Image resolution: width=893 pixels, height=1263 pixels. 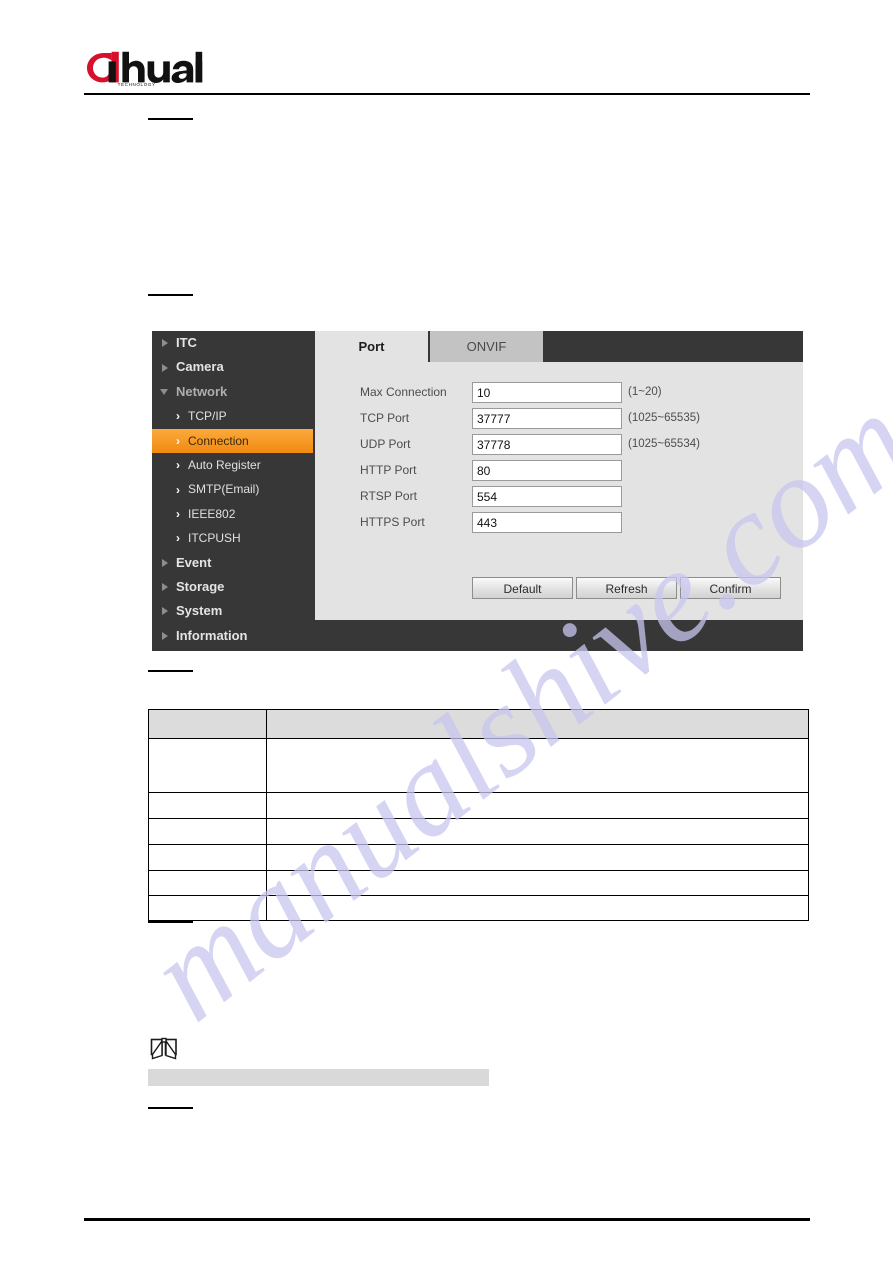 I want to click on field-row-rtsp-port: RTSP Port, so click(x=559, y=496).